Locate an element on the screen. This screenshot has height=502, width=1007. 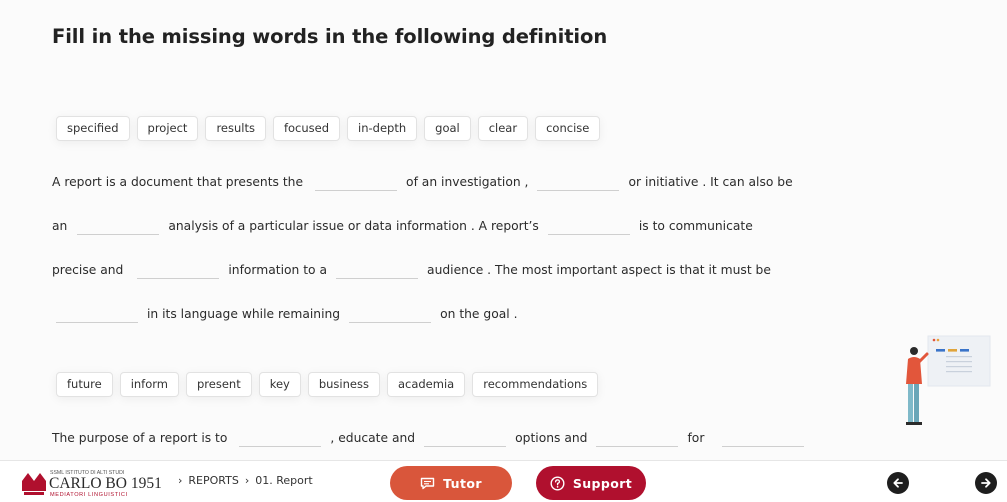
sentence-text: in its language while remaining is located at coordinates (244, 314).